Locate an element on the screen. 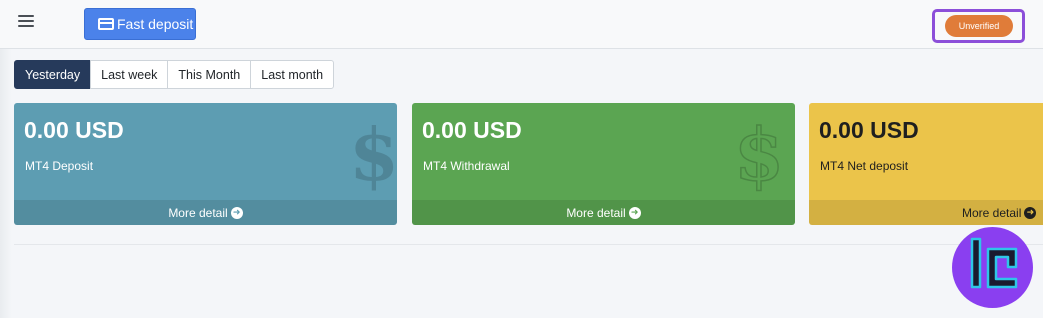 Image resolution: width=1043 pixels, height=318 pixels. fast-deposit-label: Fast deposit is located at coordinates (155, 24).